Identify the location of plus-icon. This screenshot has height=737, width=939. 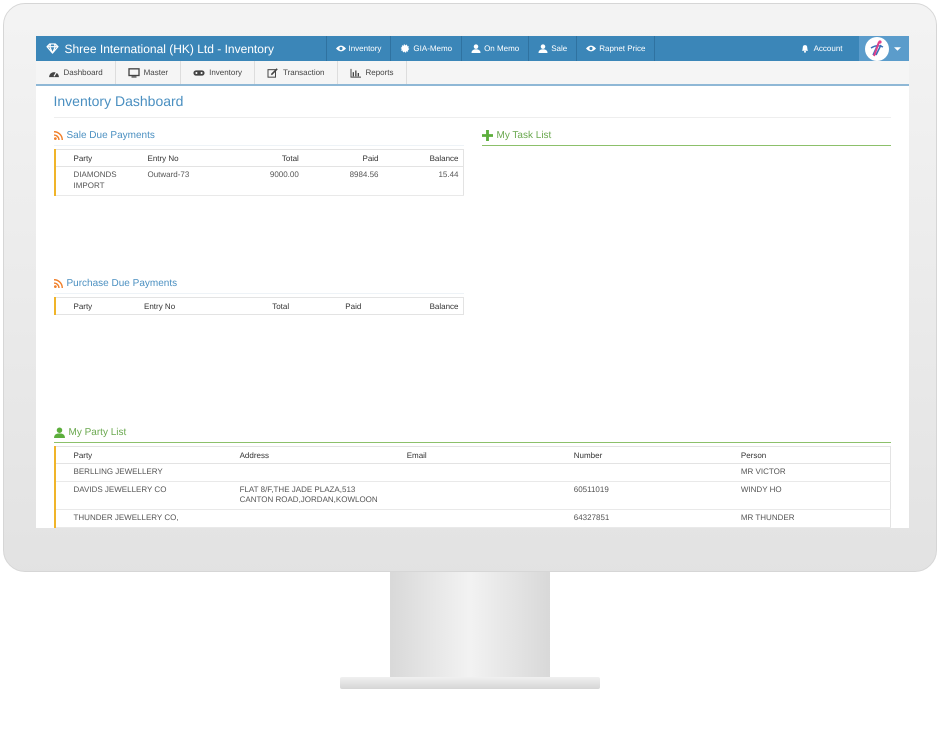
(487, 136).